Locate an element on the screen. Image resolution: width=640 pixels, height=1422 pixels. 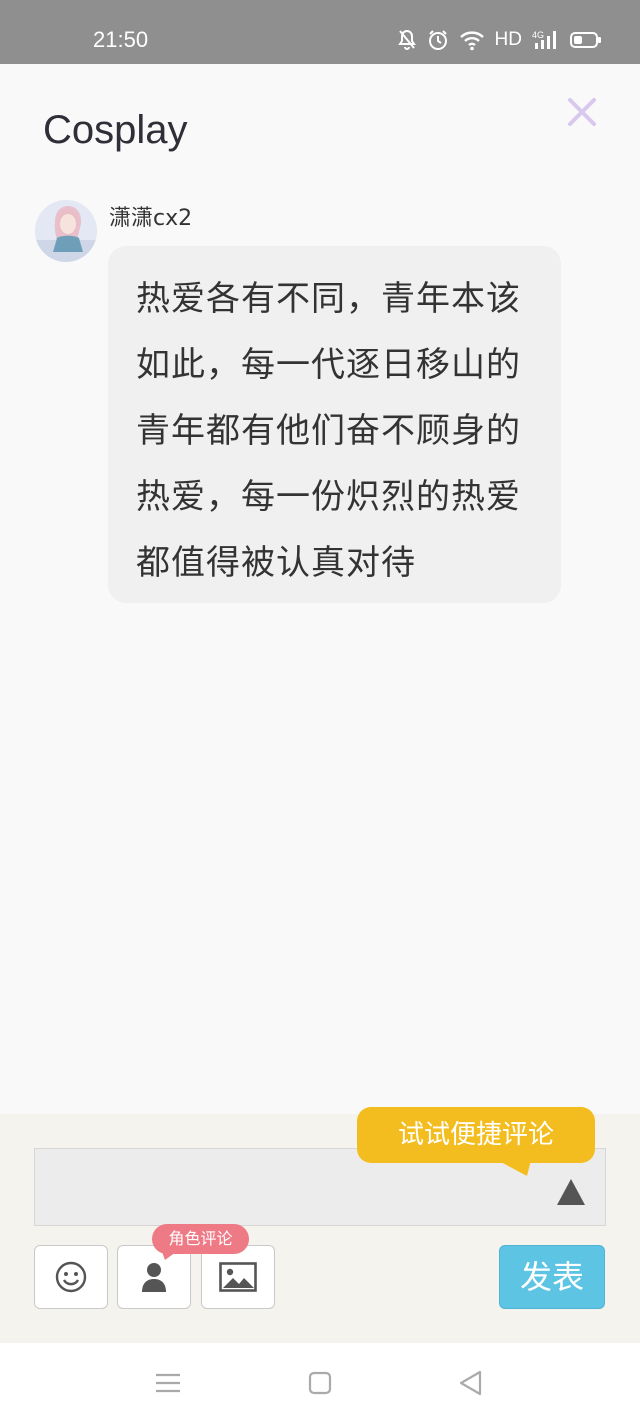
image-button is located at coordinates (238, 1277).